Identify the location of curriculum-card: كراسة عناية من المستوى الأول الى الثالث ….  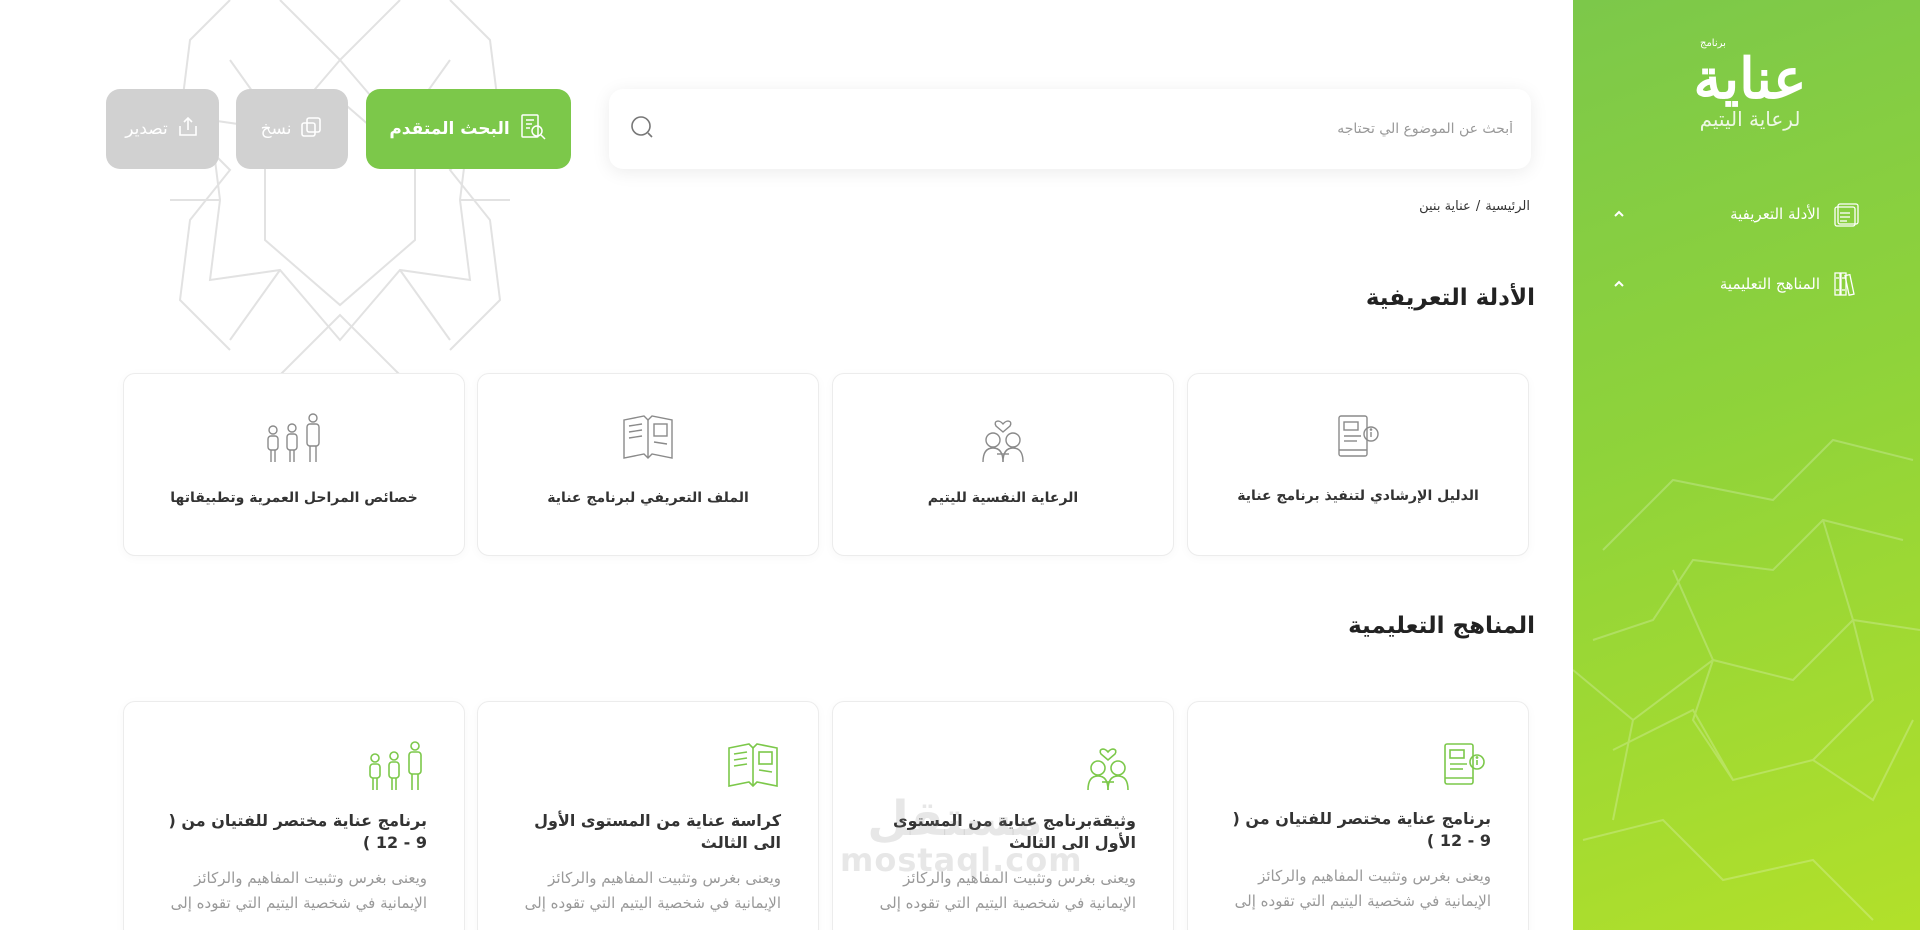
(648, 815).